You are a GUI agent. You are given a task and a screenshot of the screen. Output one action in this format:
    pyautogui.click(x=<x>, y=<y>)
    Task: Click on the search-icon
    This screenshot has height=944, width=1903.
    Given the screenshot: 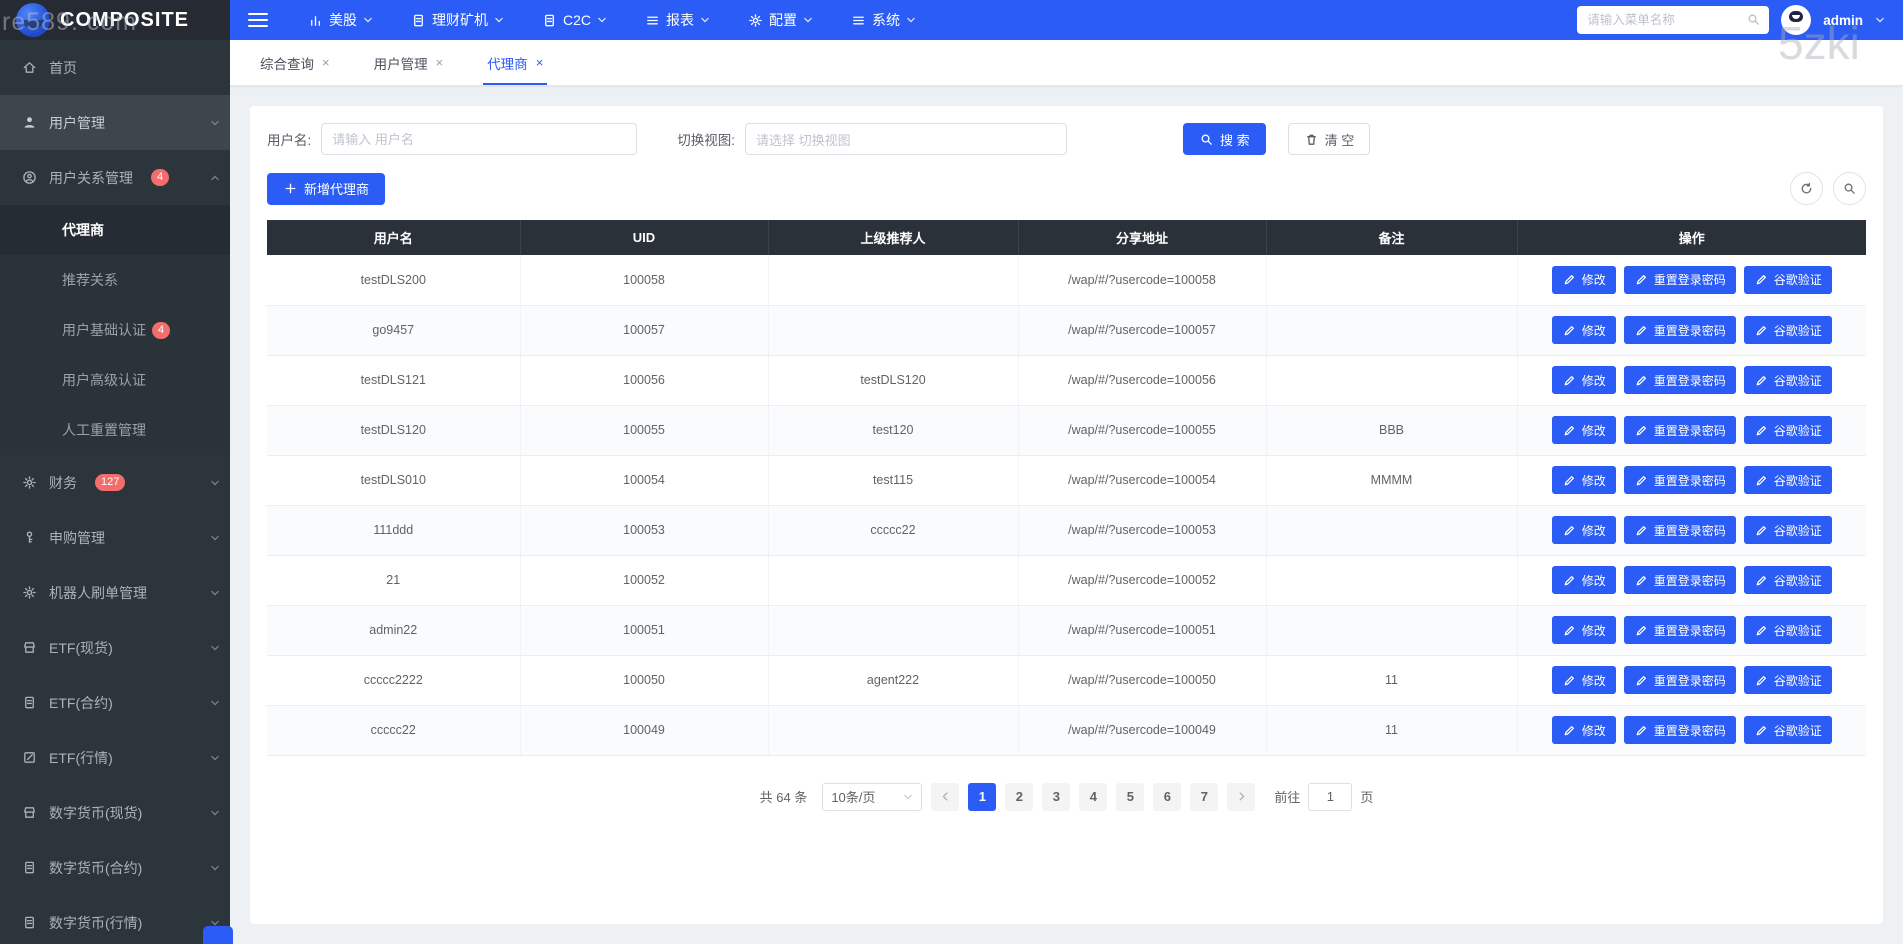 What is the action you would take?
    pyautogui.click(x=1753, y=19)
    